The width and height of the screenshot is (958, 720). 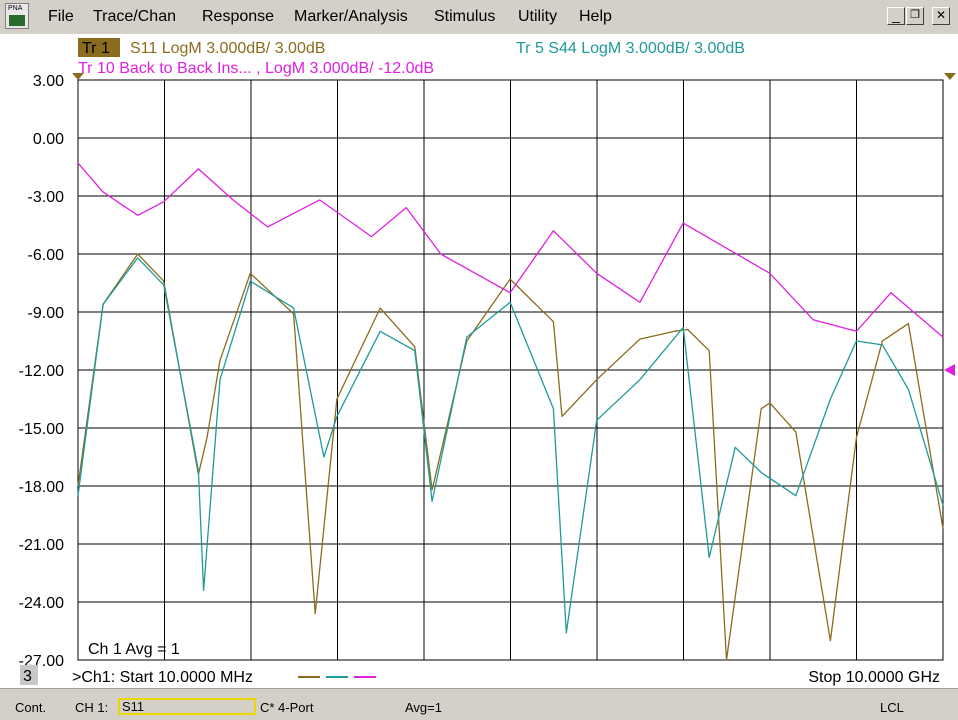 What do you see at coordinates (949, 370) in the screenshot?
I see `tr10-ref-marker` at bounding box center [949, 370].